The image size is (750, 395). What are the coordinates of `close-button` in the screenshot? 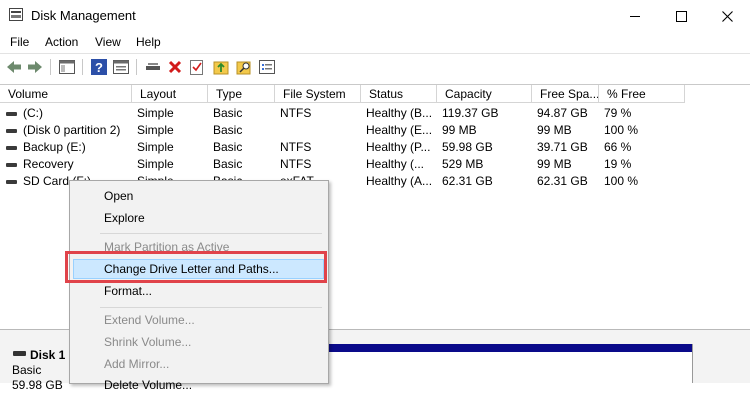 It's located at (727, 16).